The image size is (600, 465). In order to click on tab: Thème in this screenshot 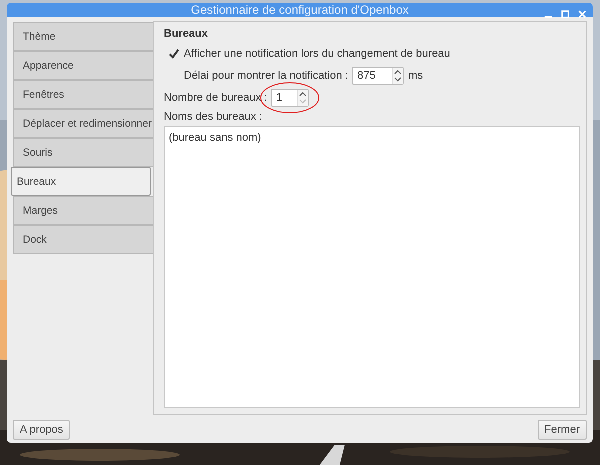, I will do `click(83, 36)`.